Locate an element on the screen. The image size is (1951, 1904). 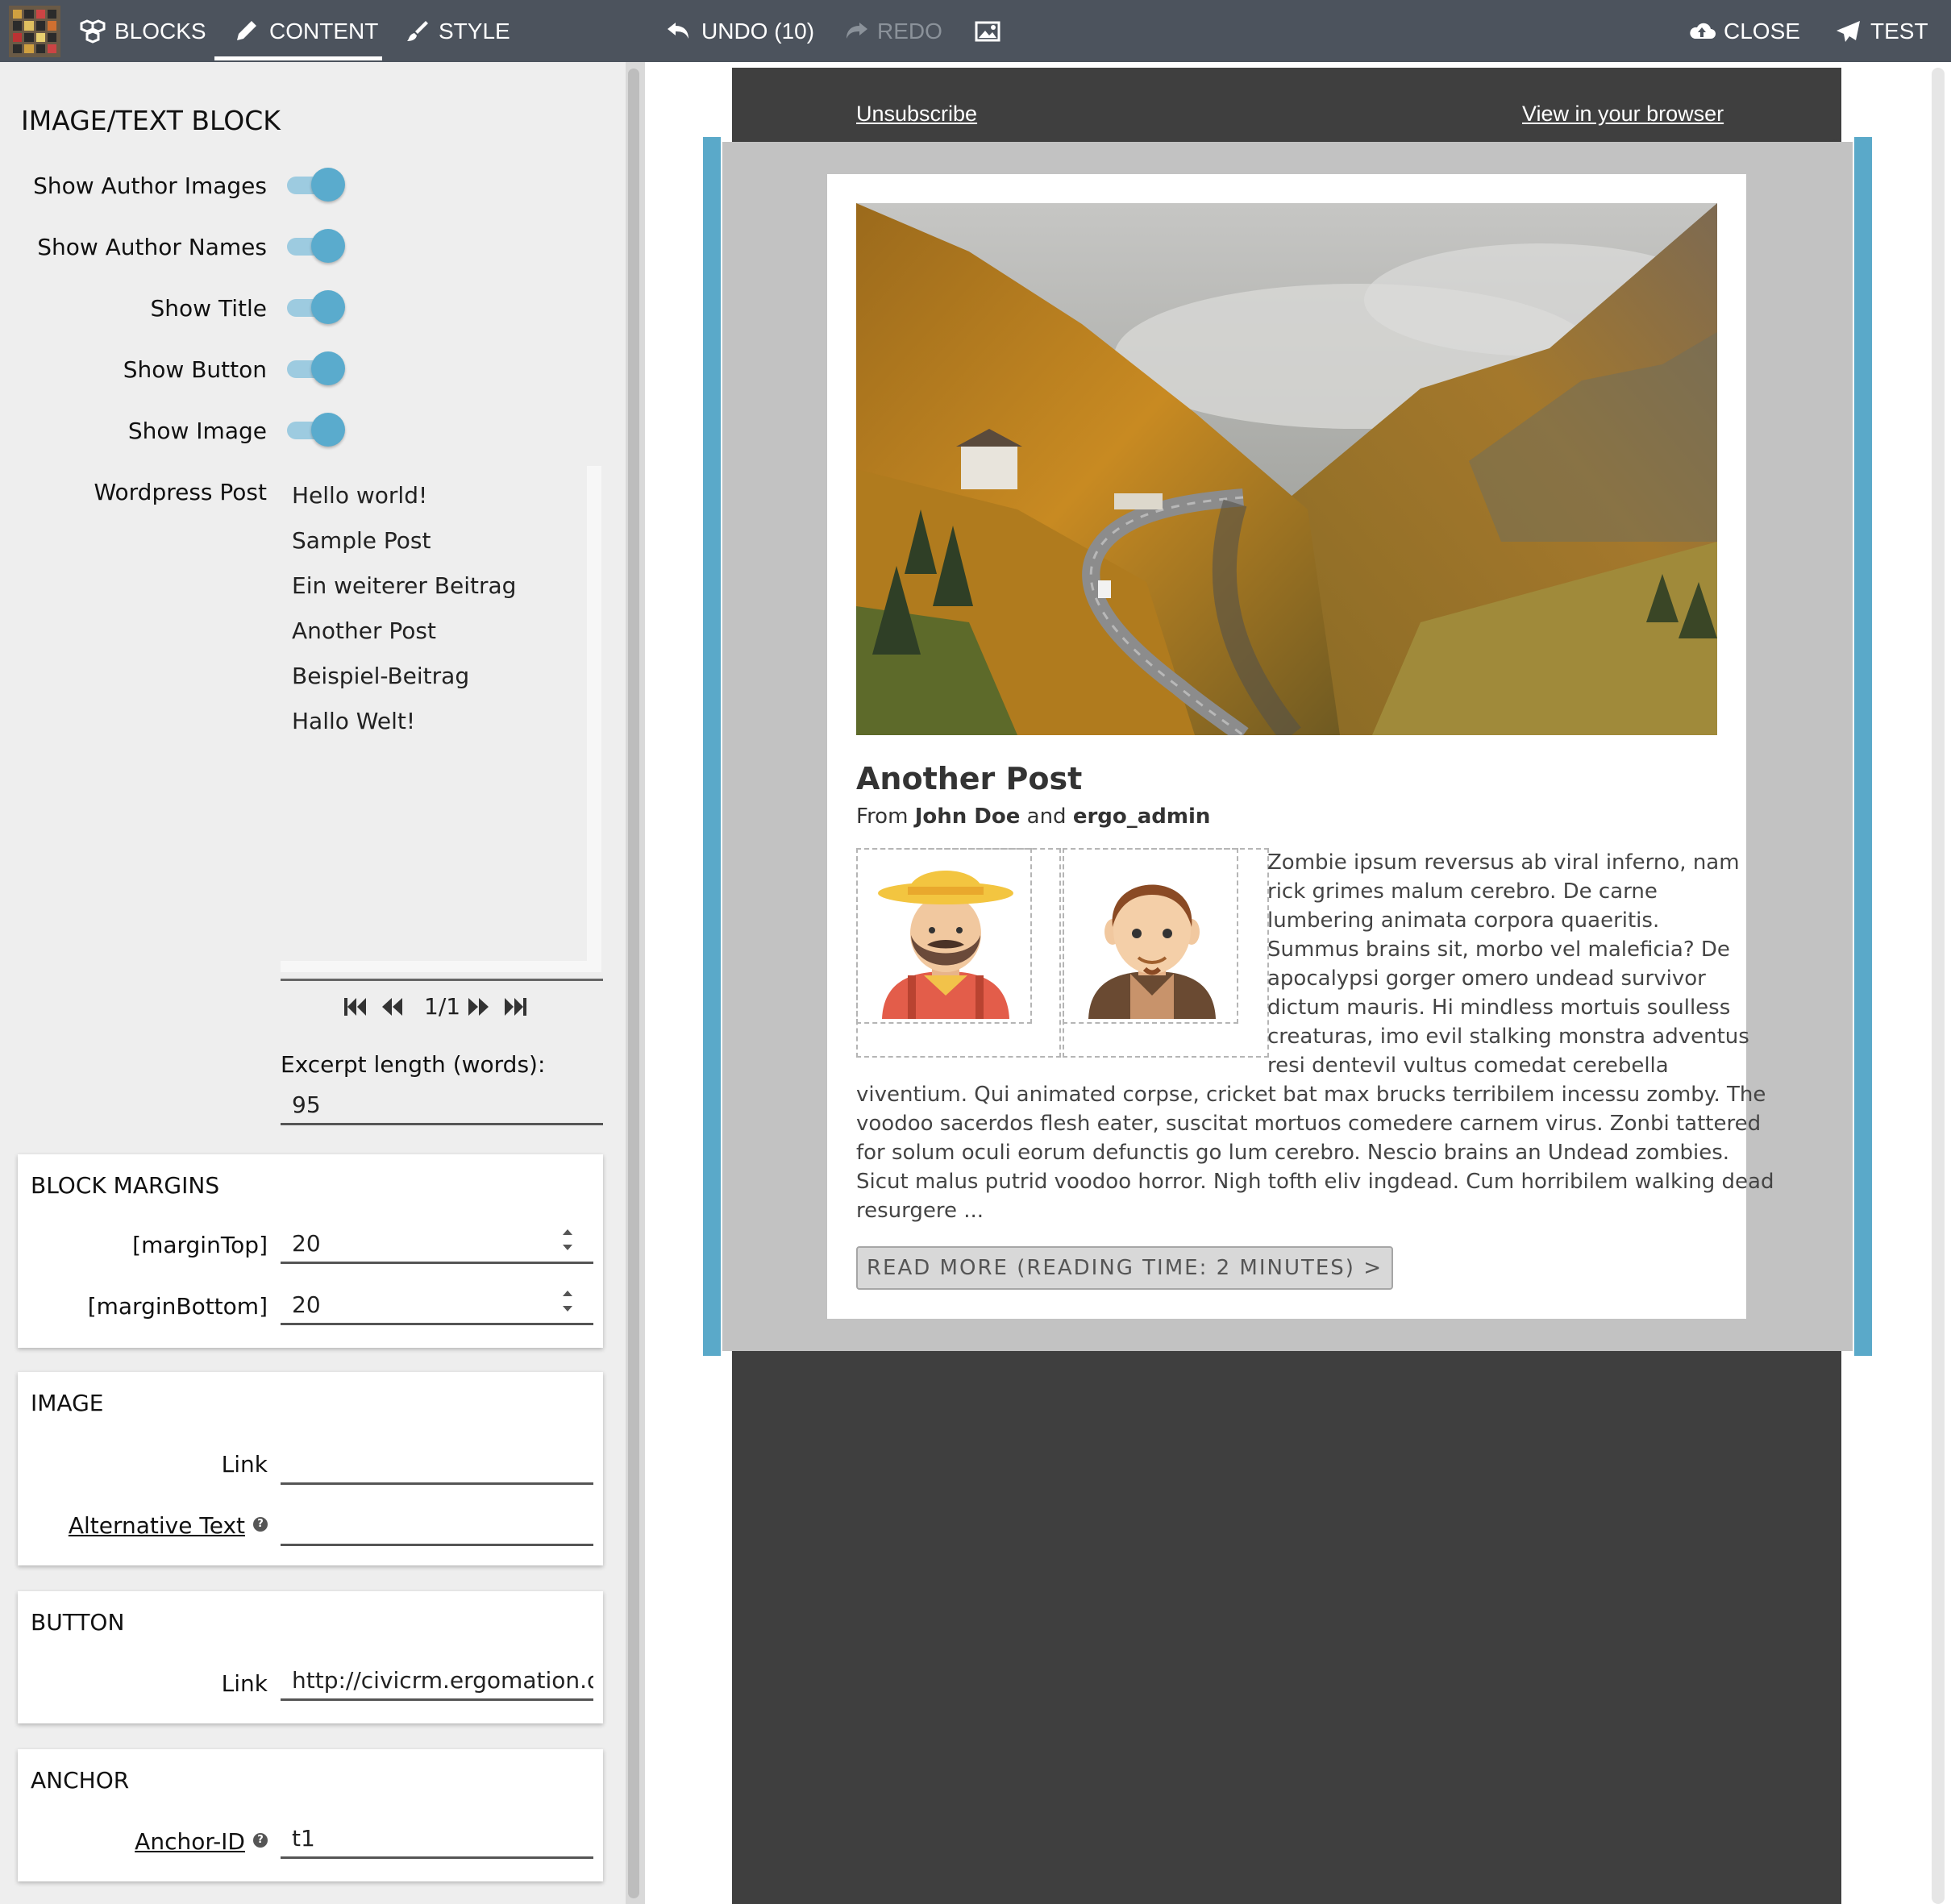
selection-indicator-left is located at coordinates (712, 746).